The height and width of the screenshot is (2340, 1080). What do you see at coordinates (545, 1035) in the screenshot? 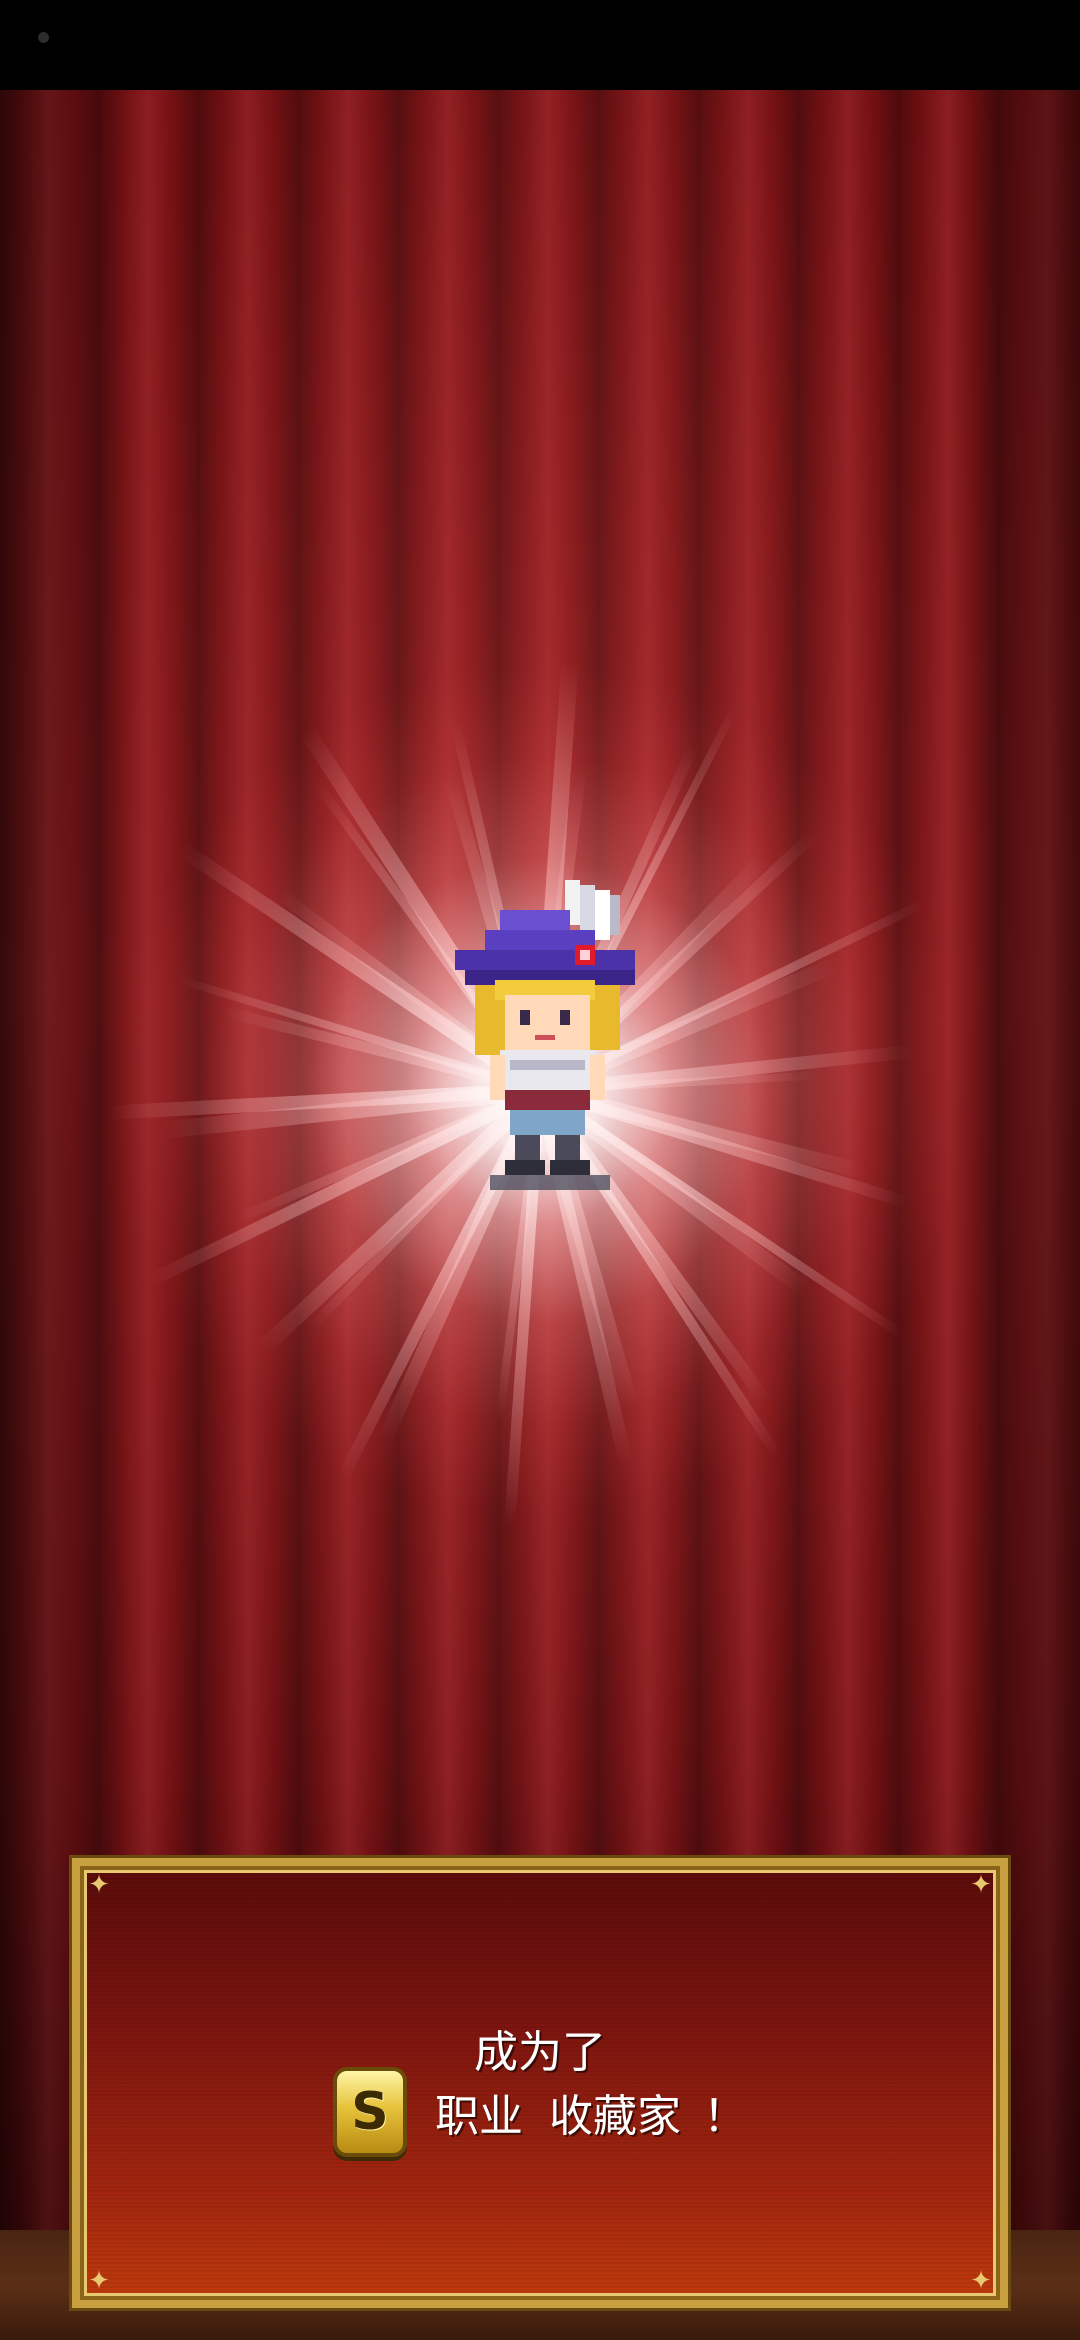
I see `collector-hero-sprite` at bounding box center [545, 1035].